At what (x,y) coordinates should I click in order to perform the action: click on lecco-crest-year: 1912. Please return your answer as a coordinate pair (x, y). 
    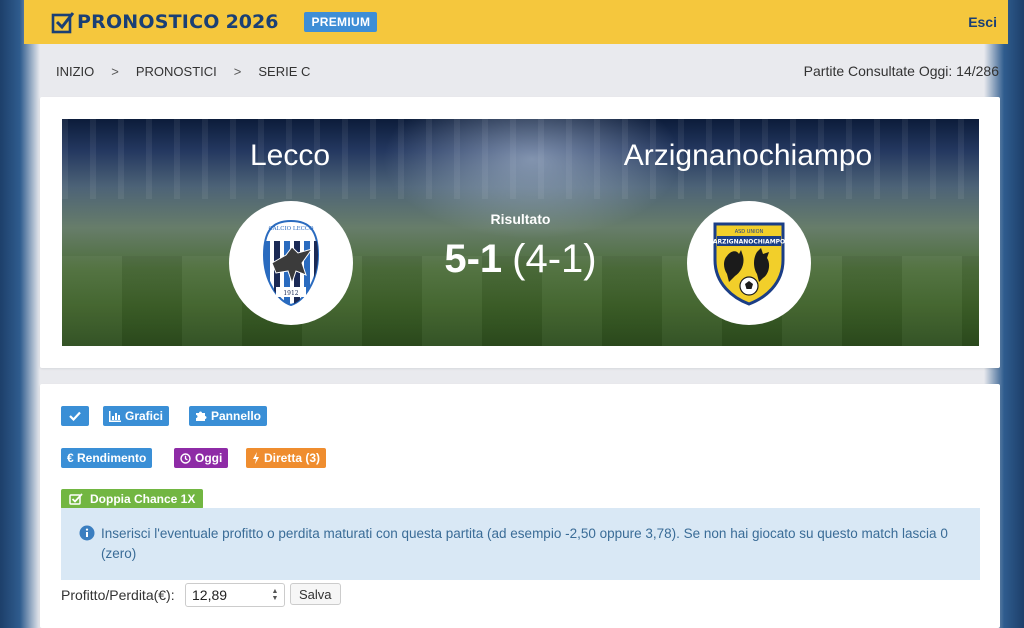
    Looking at the image, I should click on (290, 293).